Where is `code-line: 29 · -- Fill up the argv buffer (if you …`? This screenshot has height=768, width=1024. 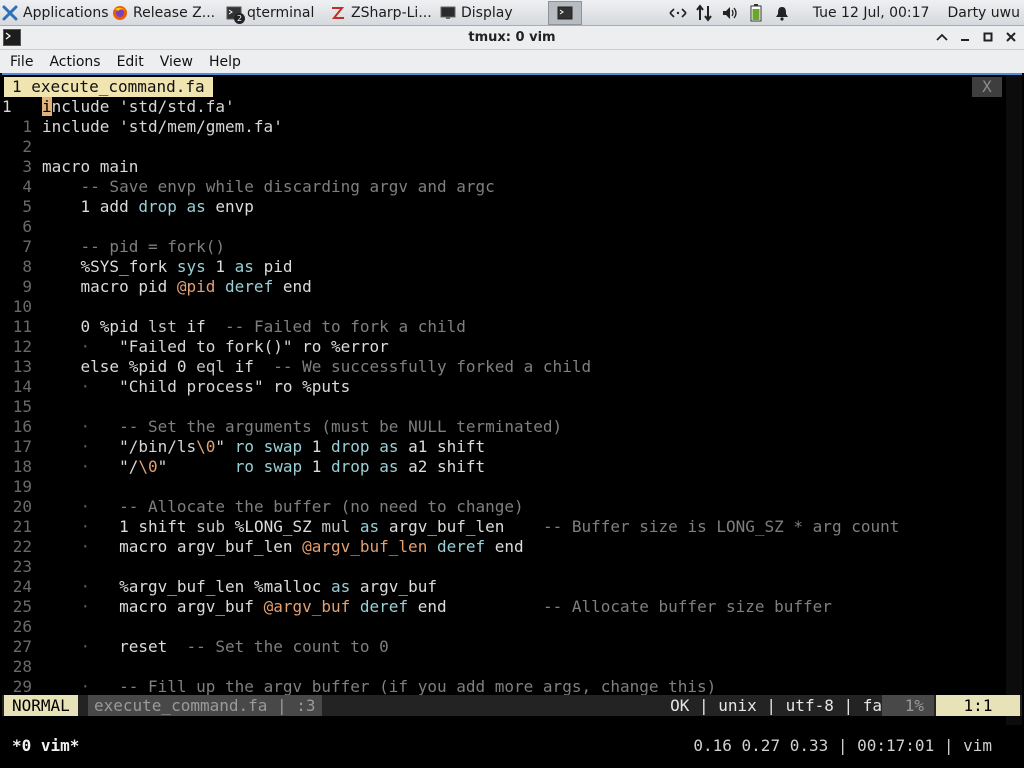
code-line: 29 · -- Fill up the argv buffer (if you … is located at coordinates (512, 687).